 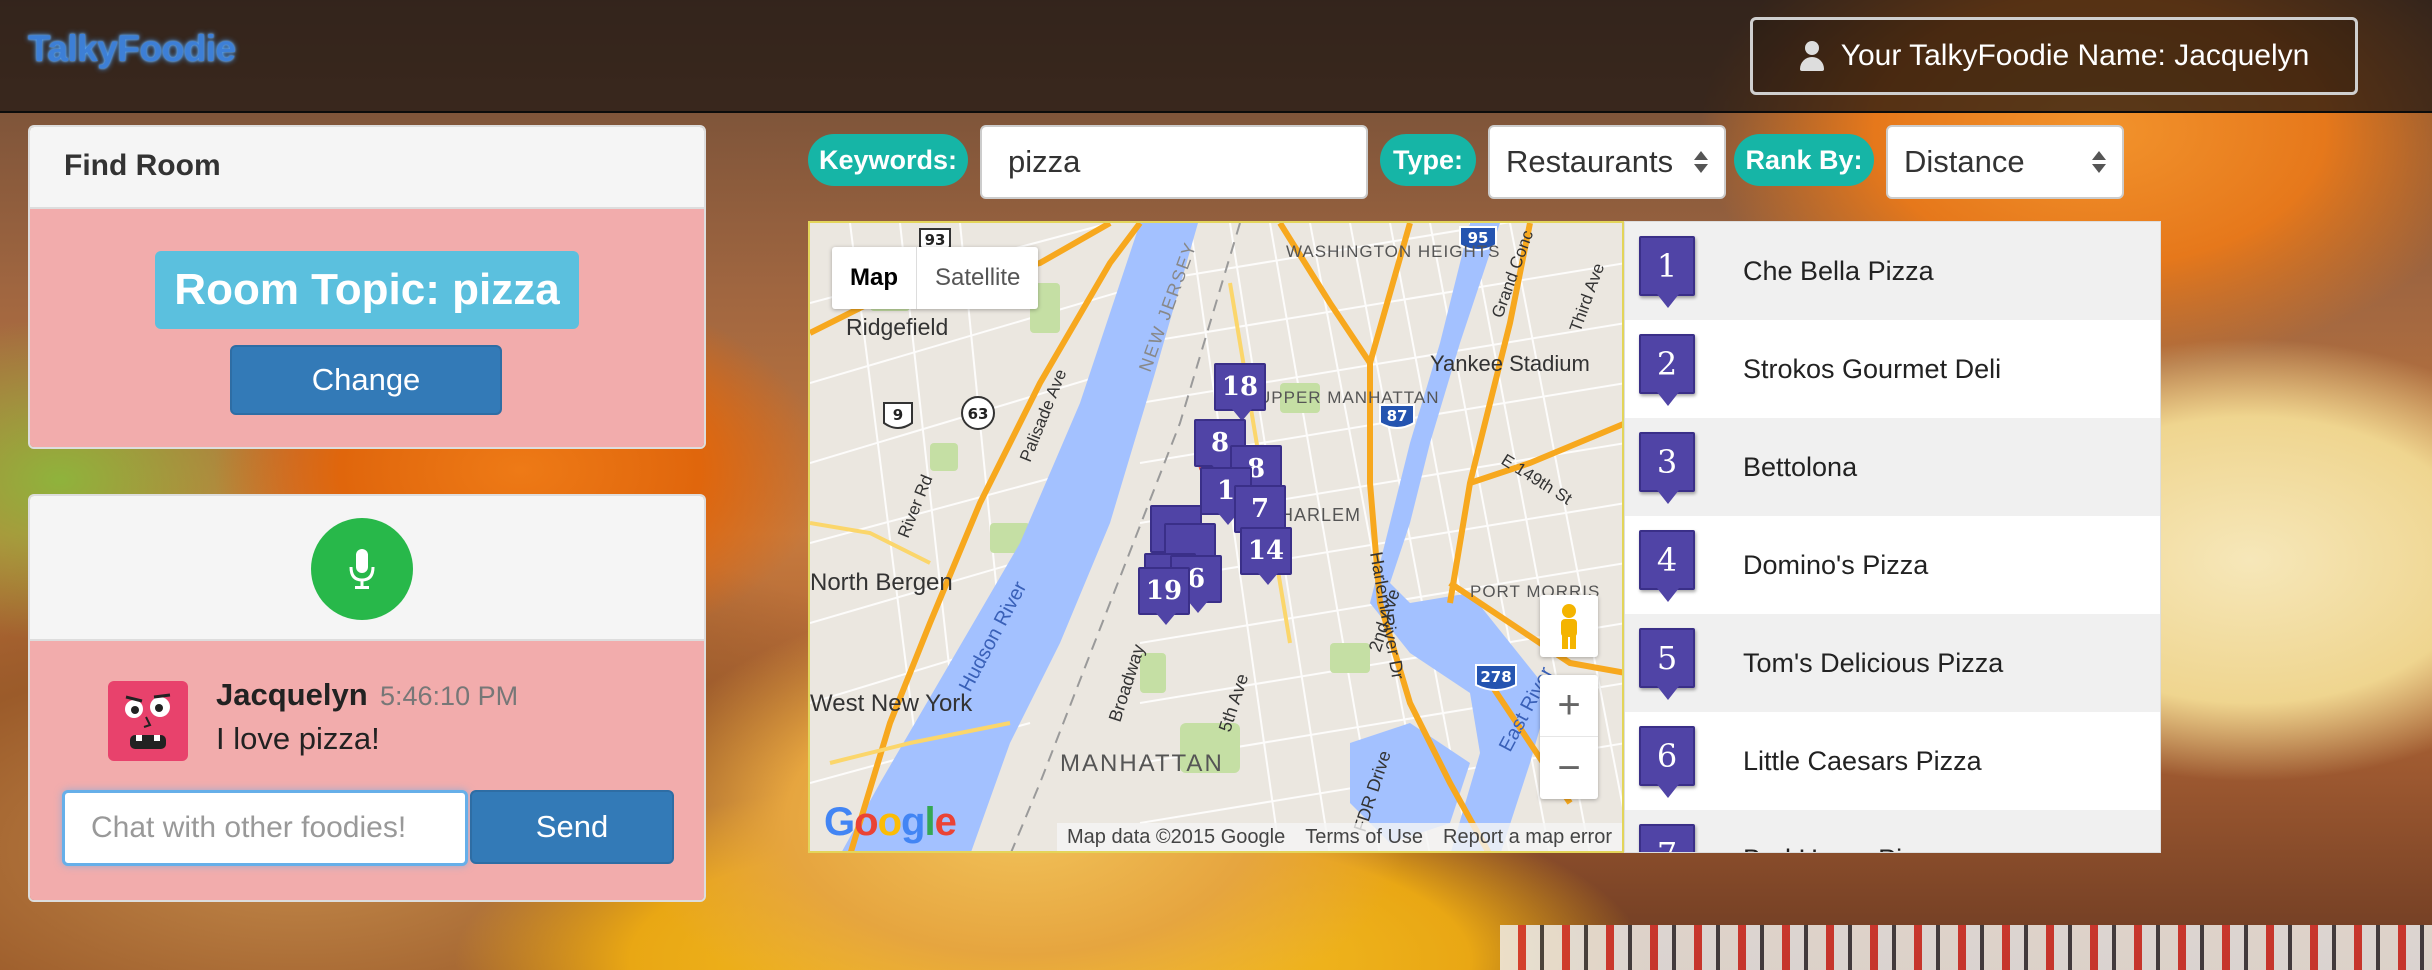 I want to click on rank-by-select: Distance, so click(x=2005, y=162).